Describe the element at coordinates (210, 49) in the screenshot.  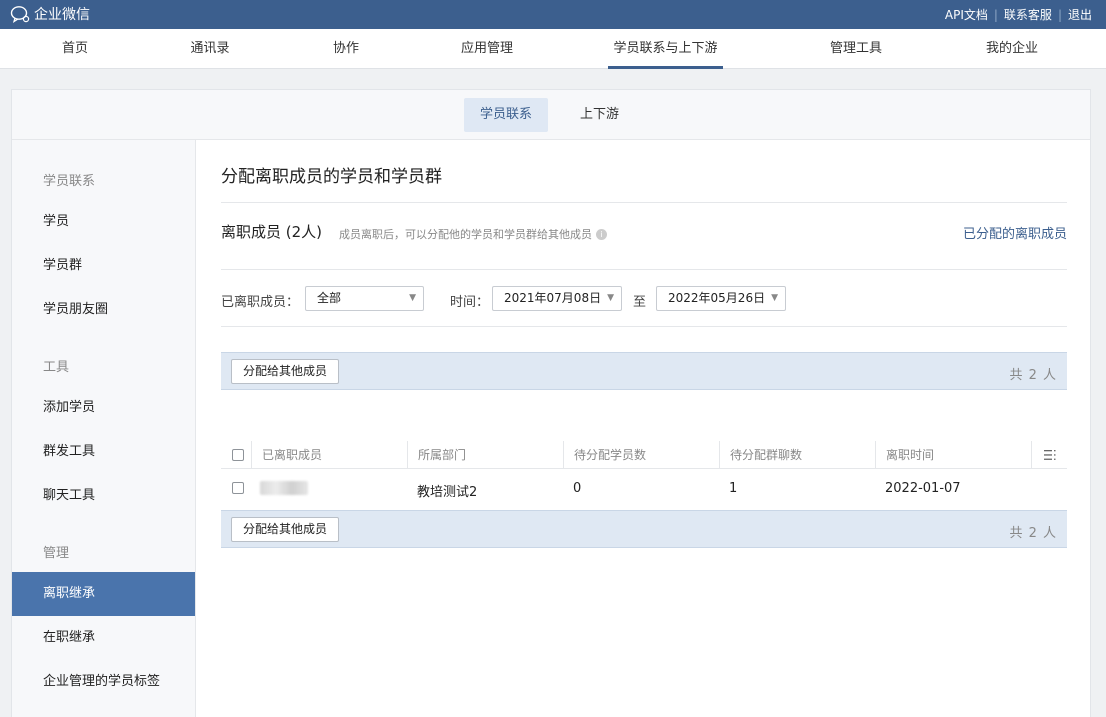
I see `nav-contacts: 通讯录` at that location.